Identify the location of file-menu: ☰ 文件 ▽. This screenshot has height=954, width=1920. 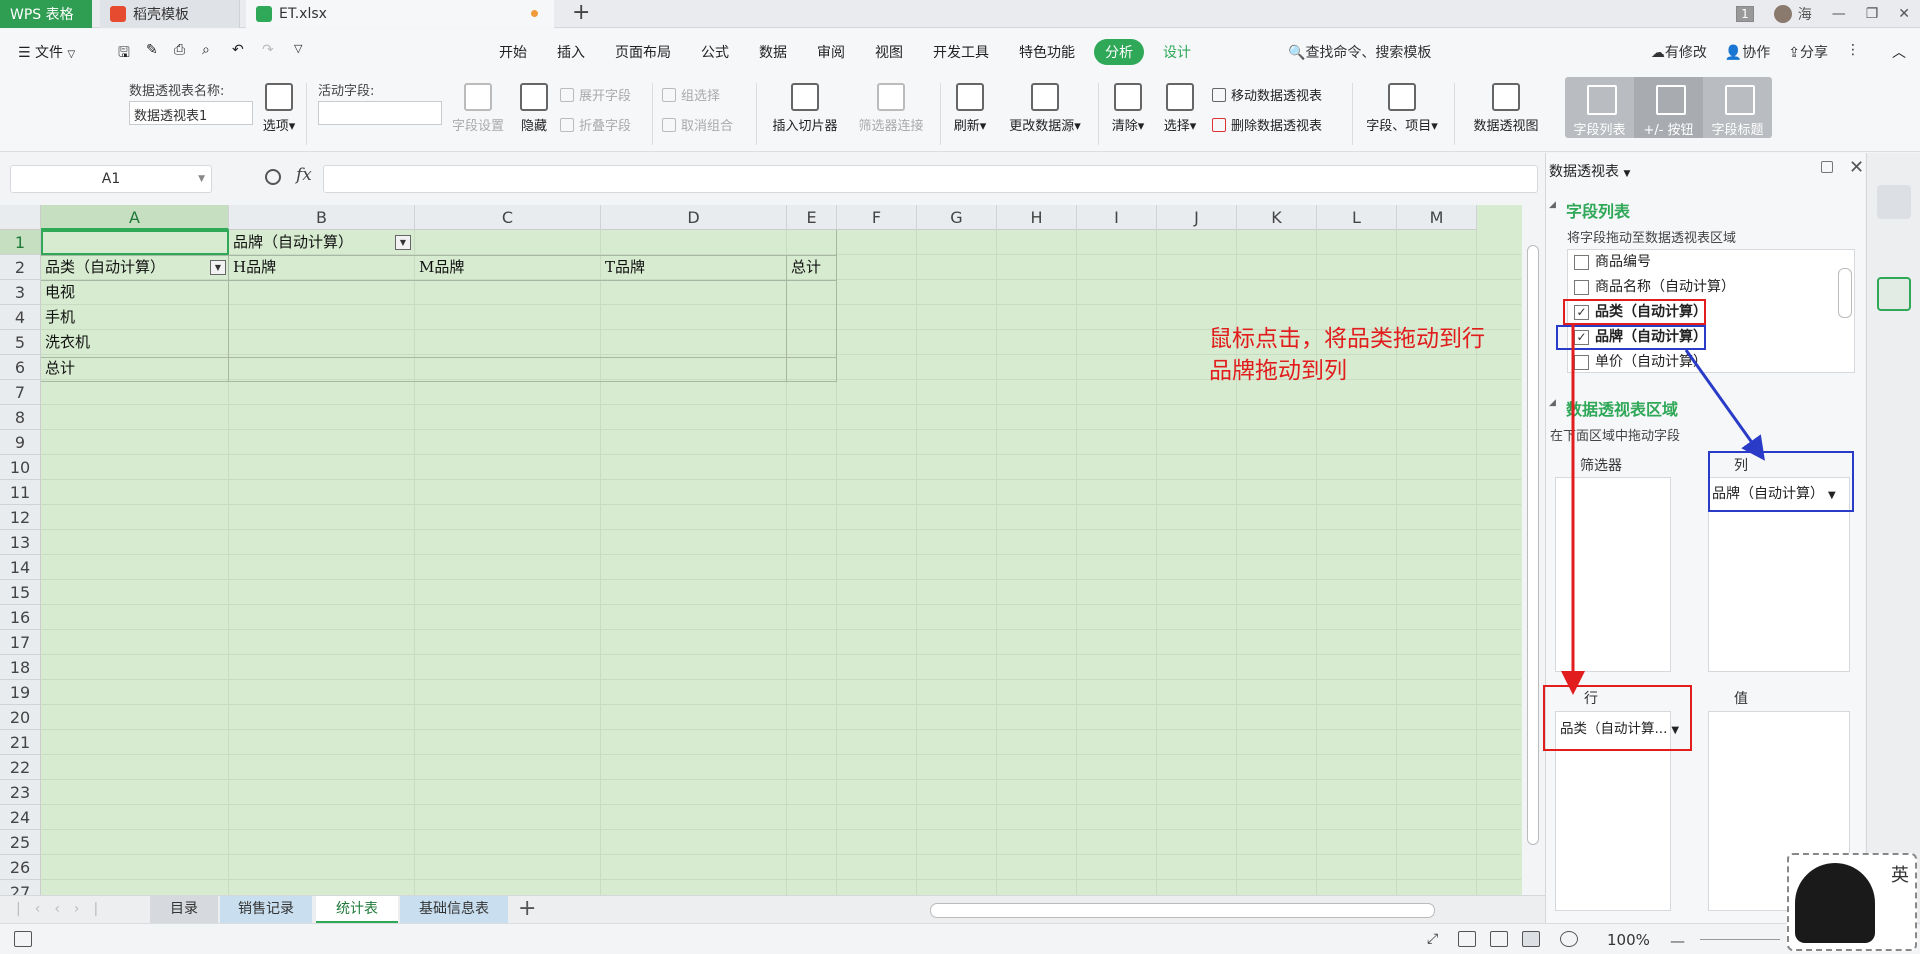
(46, 52).